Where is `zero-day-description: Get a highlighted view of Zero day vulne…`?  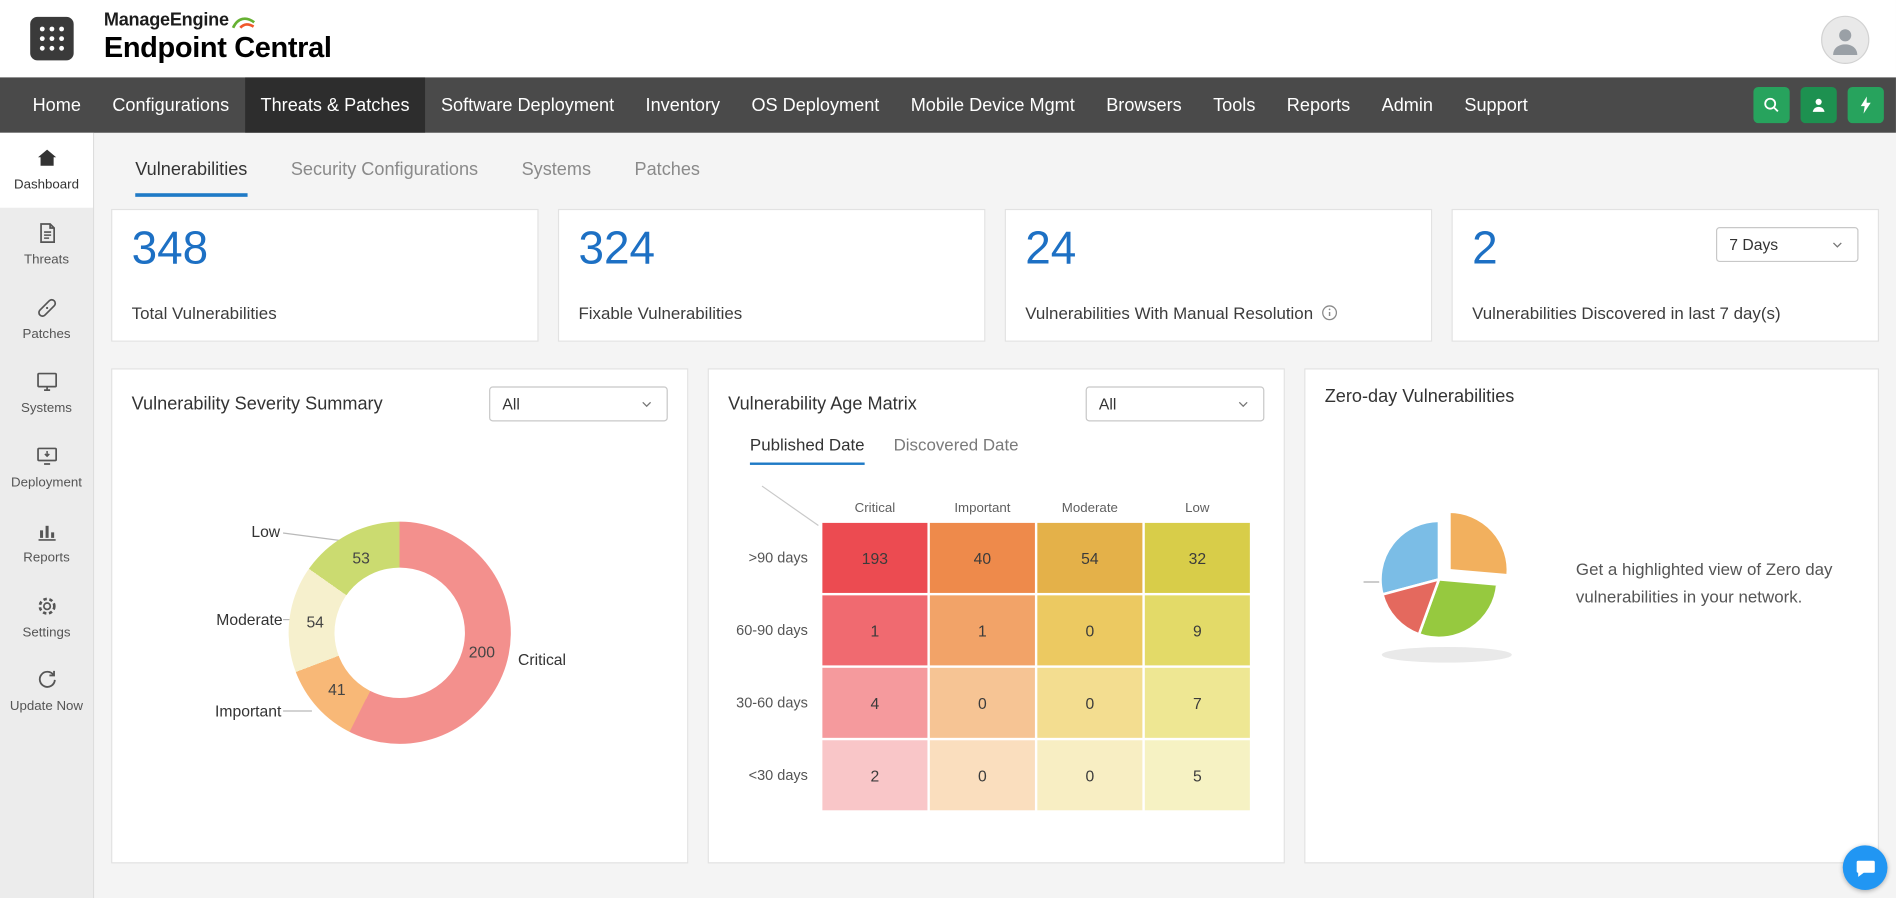
zero-day-description: Get a highlighted view of Zero day vulne… is located at coordinates (1704, 583).